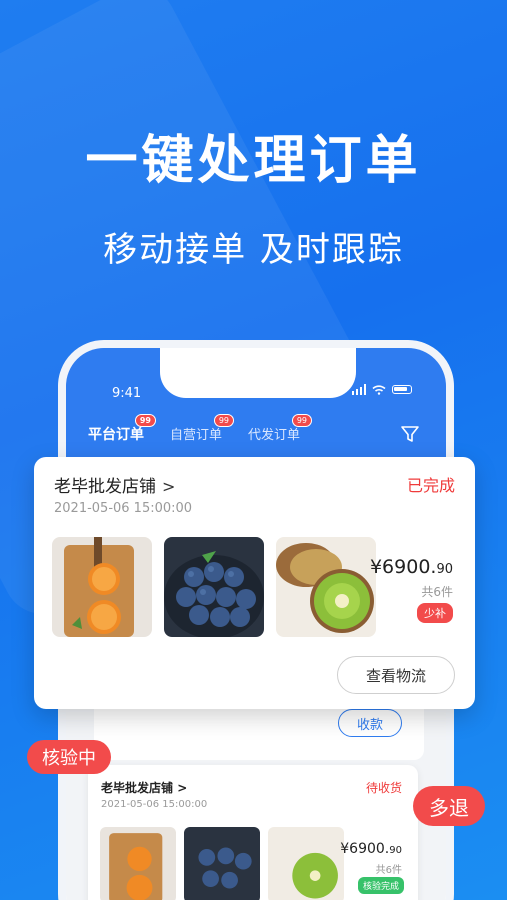 The image size is (507, 900). Describe the element at coordinates (435, 613) in the screenshot. I see `short-supply-tag: 少补` at that location.